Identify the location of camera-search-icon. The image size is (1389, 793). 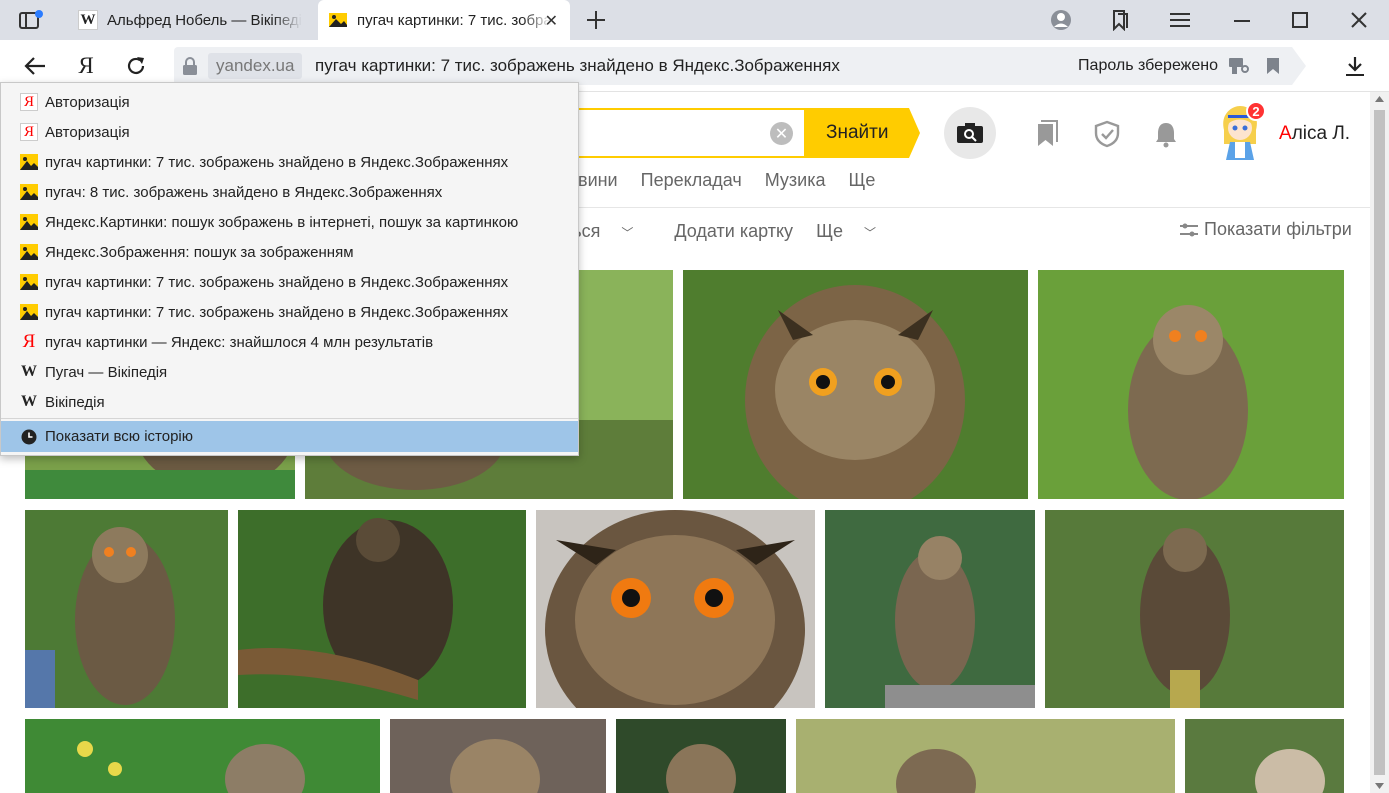
(970, 133).